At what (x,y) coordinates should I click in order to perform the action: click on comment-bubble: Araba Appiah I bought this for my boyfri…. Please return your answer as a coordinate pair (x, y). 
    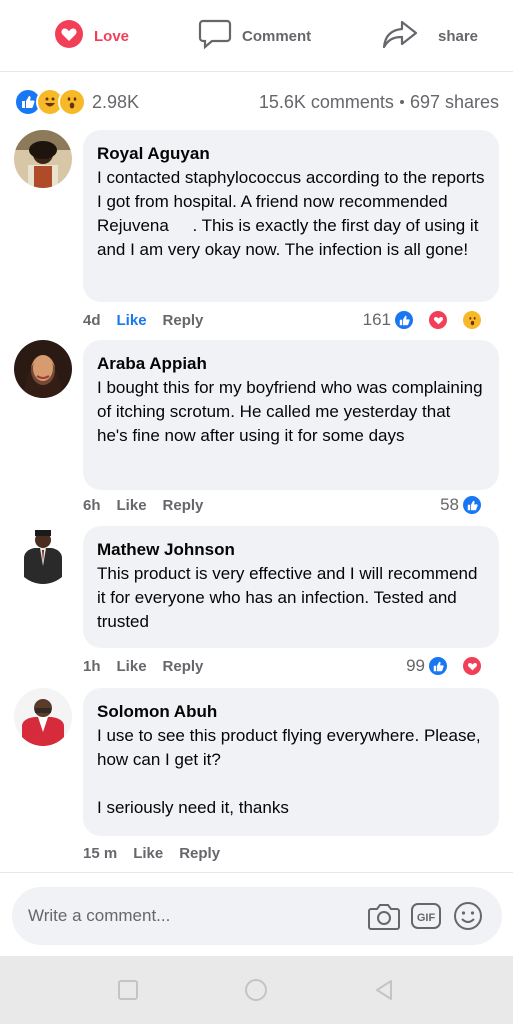
    Looking at the image, I should click on (291, 415).